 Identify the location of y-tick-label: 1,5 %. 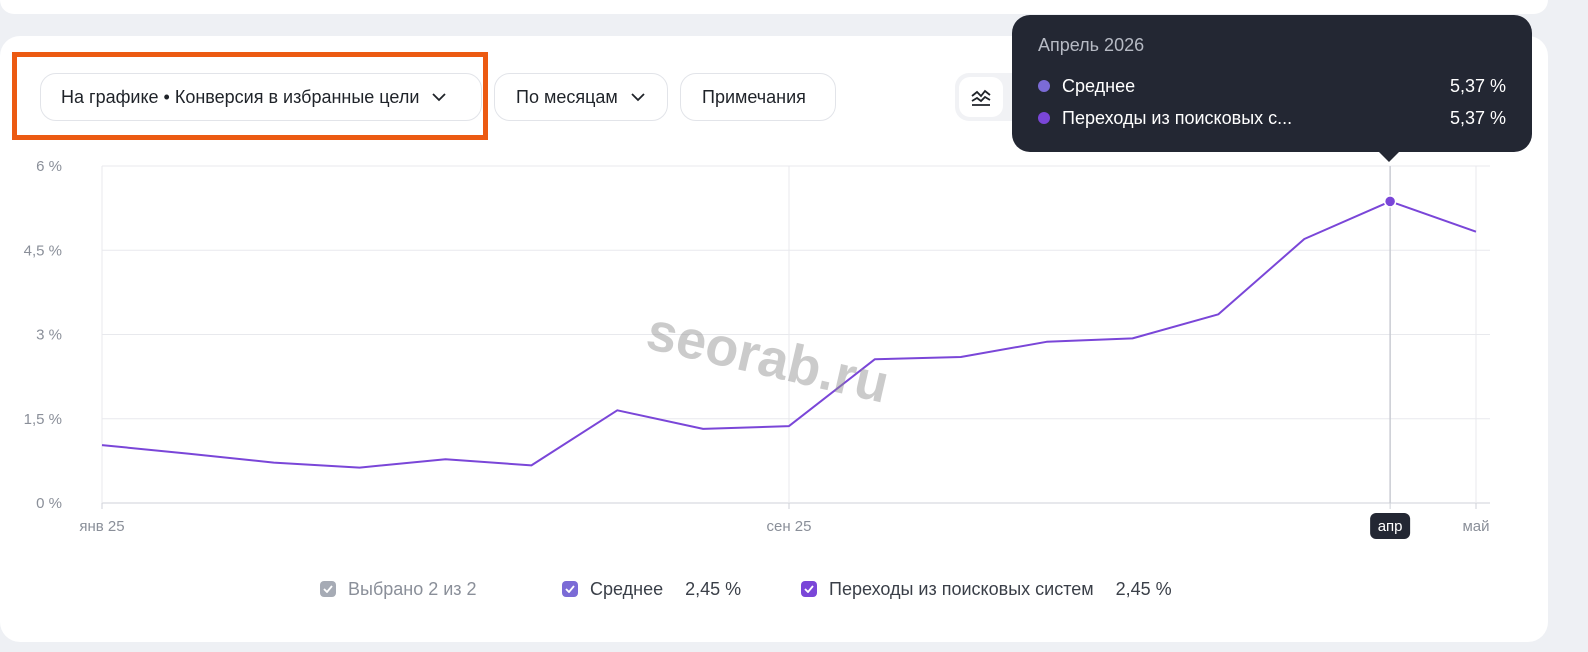
(43, 419).